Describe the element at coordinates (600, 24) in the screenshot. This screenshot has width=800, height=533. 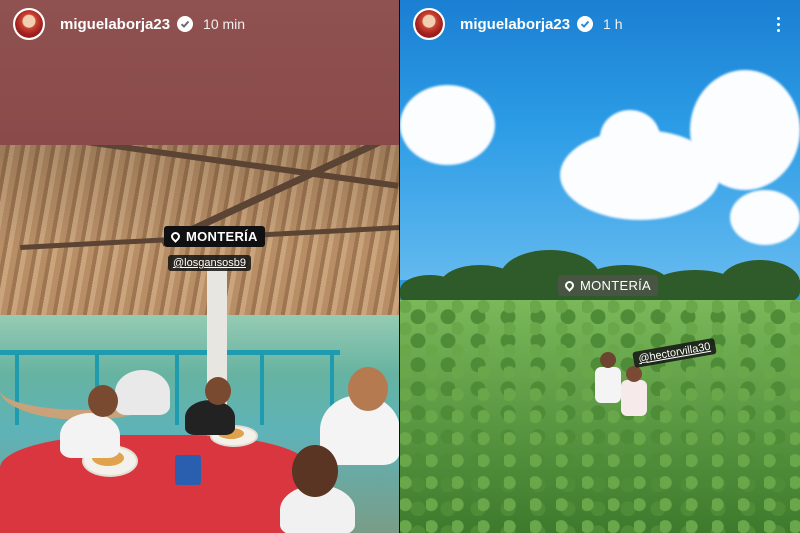
I see `story-header: miguelaborja23 1 h` at that location.